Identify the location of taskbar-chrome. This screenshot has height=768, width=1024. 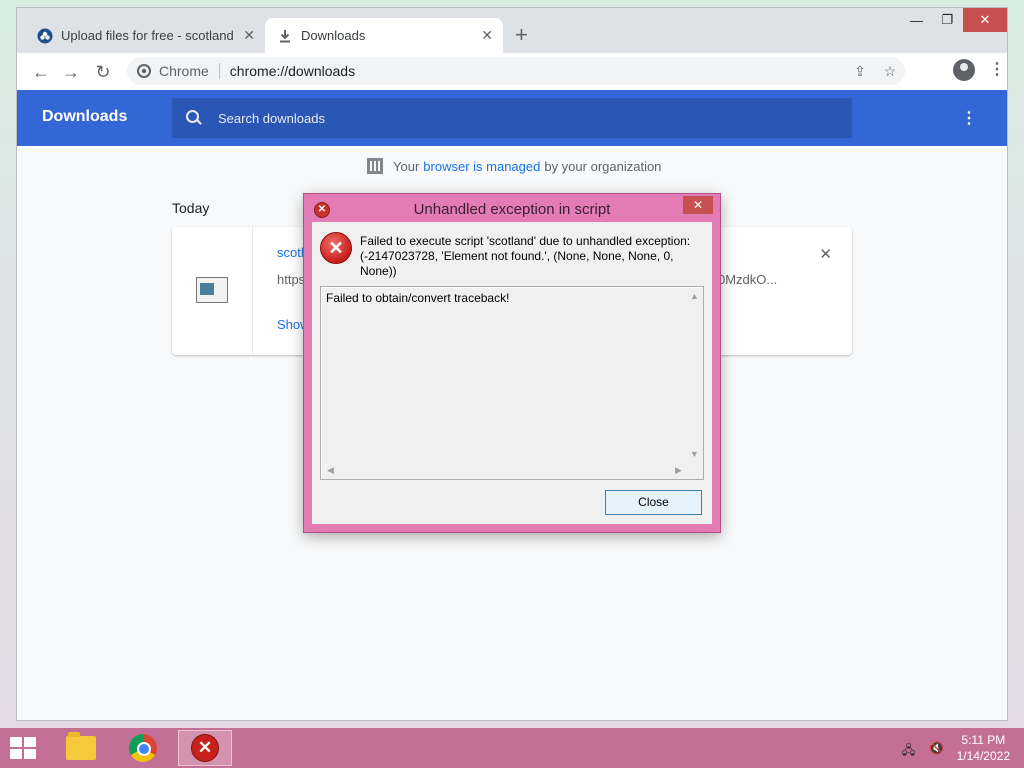
(143, 748).